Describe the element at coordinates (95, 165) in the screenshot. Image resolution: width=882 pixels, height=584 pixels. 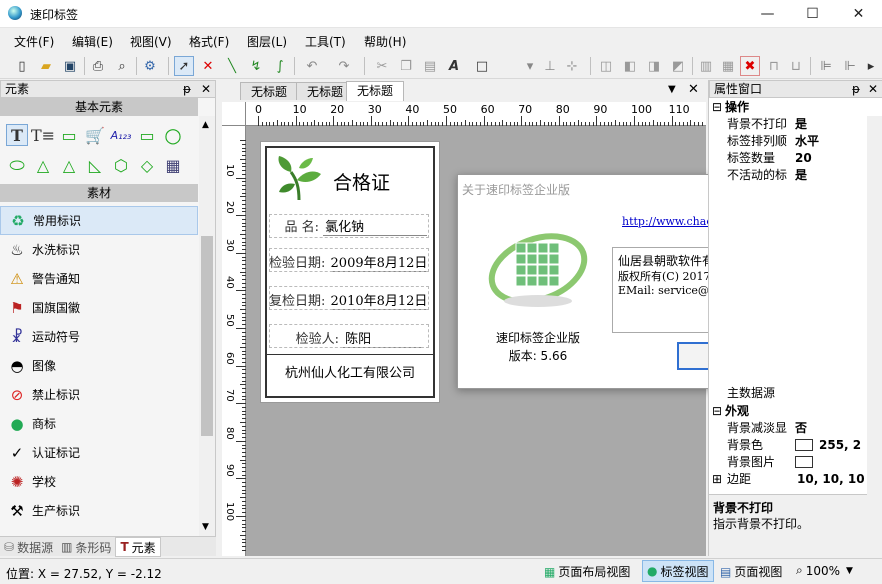
I see `right-triangle-icon: ◺` at that location.